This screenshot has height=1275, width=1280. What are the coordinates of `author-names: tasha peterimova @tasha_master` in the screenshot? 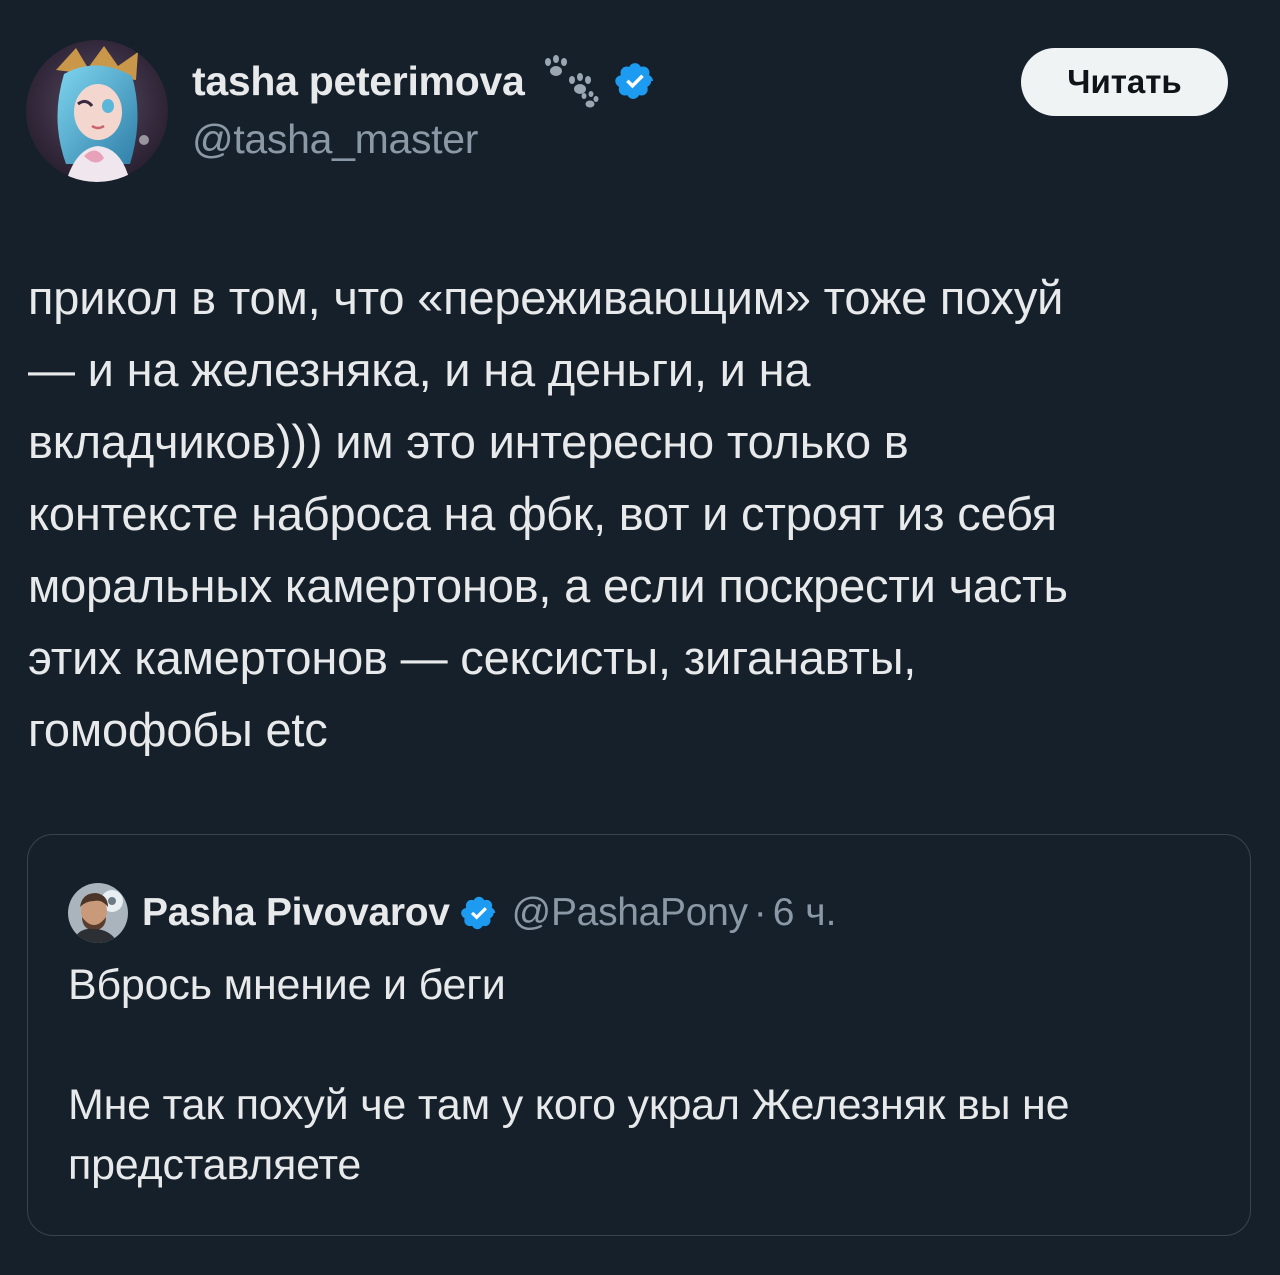 It's located at (424, 107).